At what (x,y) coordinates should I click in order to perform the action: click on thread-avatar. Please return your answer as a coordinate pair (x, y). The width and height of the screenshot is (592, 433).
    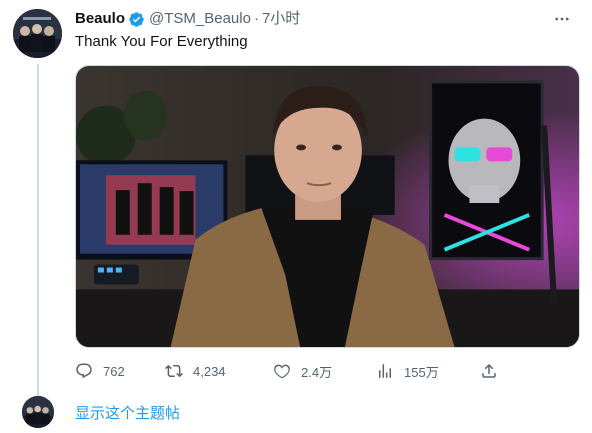
    Looking at the image, I should click on (38, 412).